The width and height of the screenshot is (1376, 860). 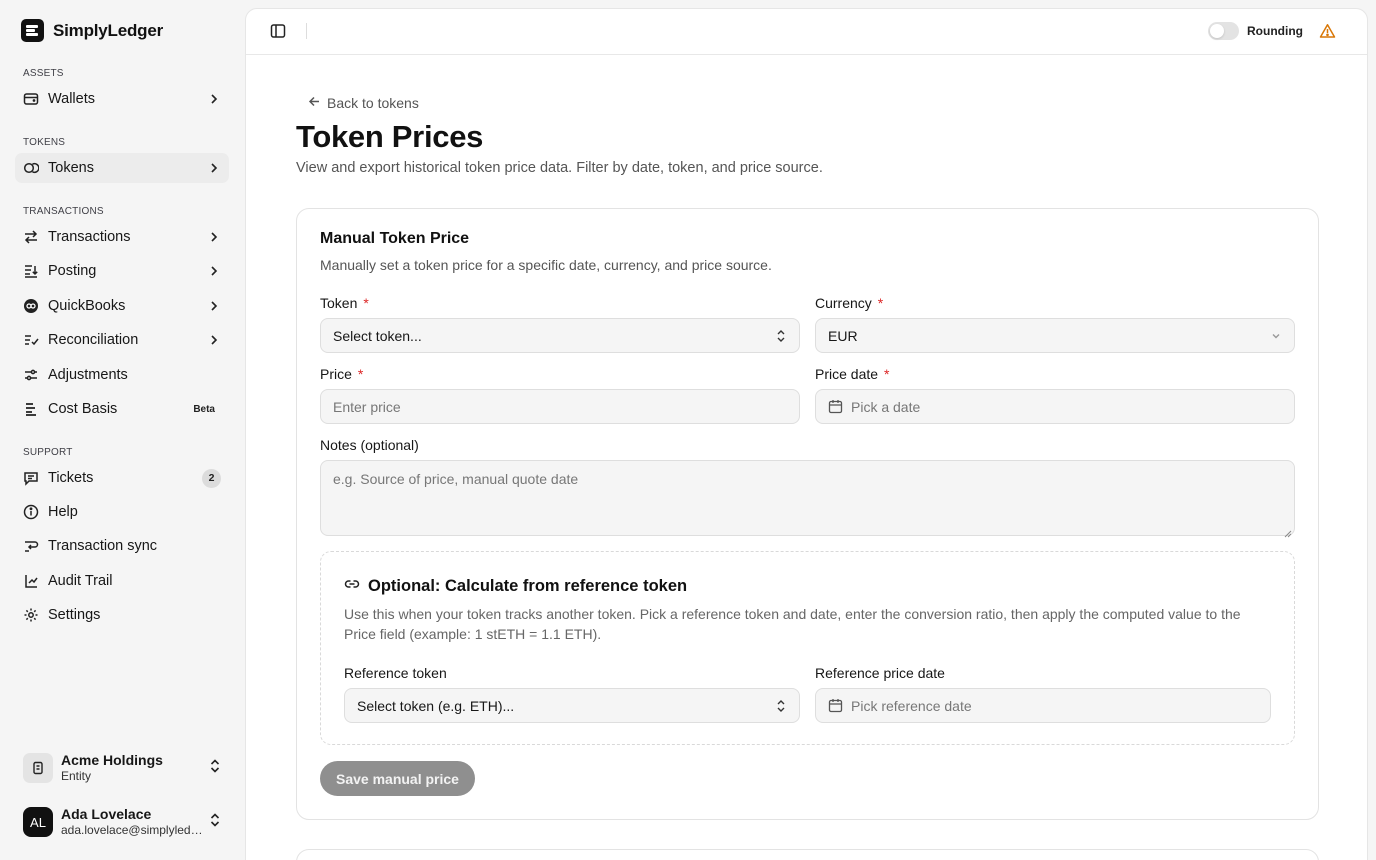 I want to click on chevron-down-icon, so click(x=1276, y=336).